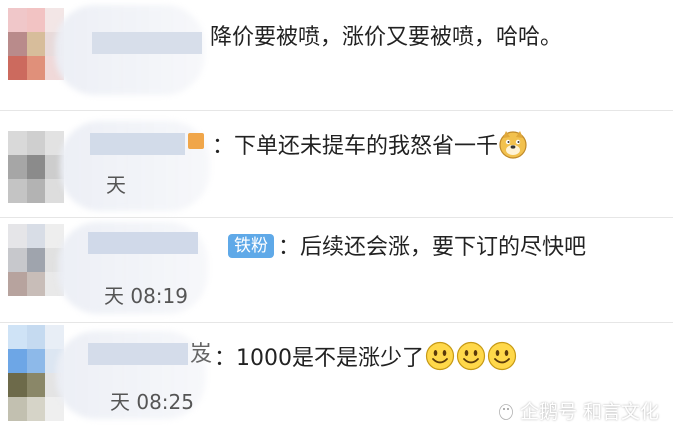 Image resolution: width=673 pixels, height=434 pixels. I want to click on comment-text: 铁粉 ：后续还会涨，要下订的尽快吧, so click(407, 248).